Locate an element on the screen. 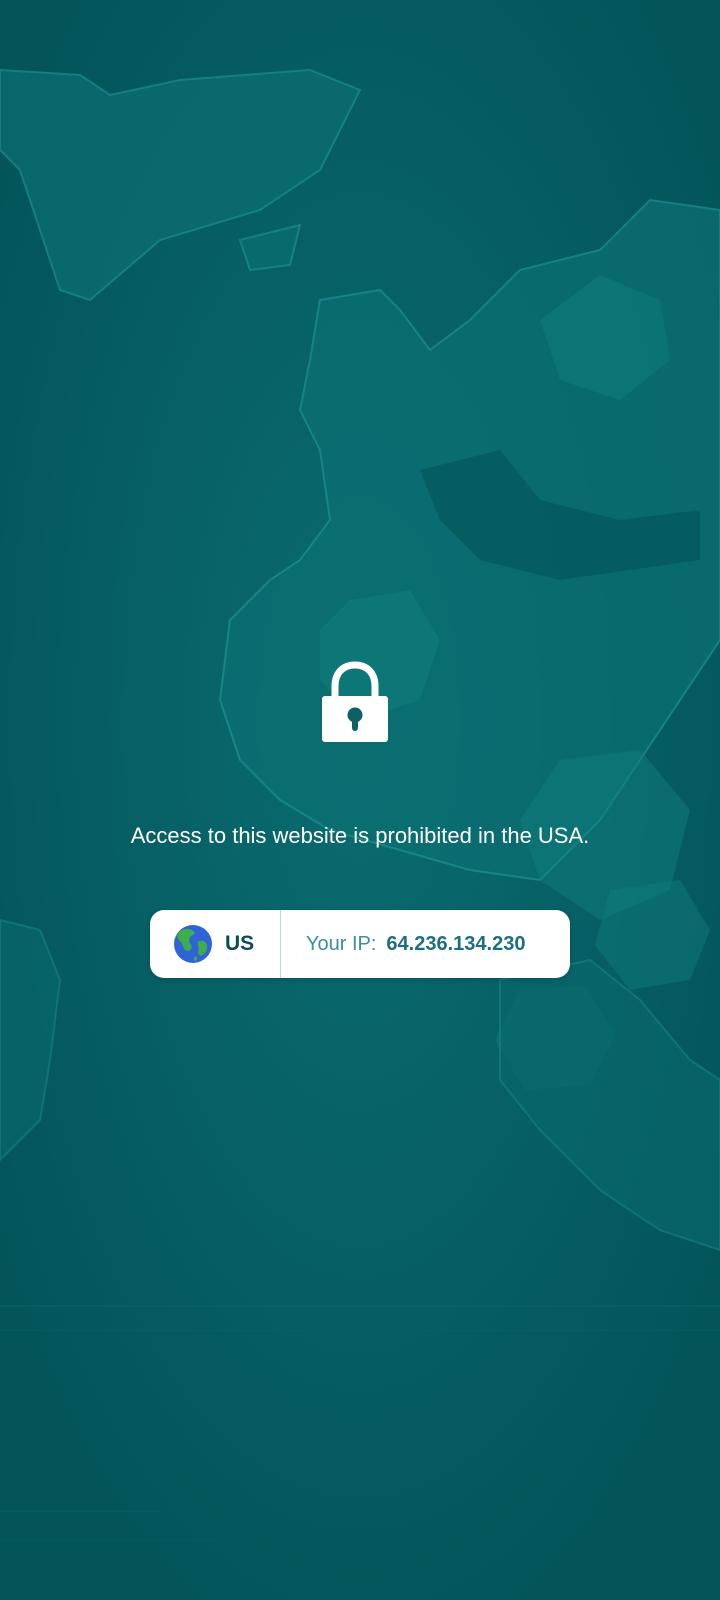 This screenshot has width=720, height=1600. padlock-icon is located at coordinates (355, 701).